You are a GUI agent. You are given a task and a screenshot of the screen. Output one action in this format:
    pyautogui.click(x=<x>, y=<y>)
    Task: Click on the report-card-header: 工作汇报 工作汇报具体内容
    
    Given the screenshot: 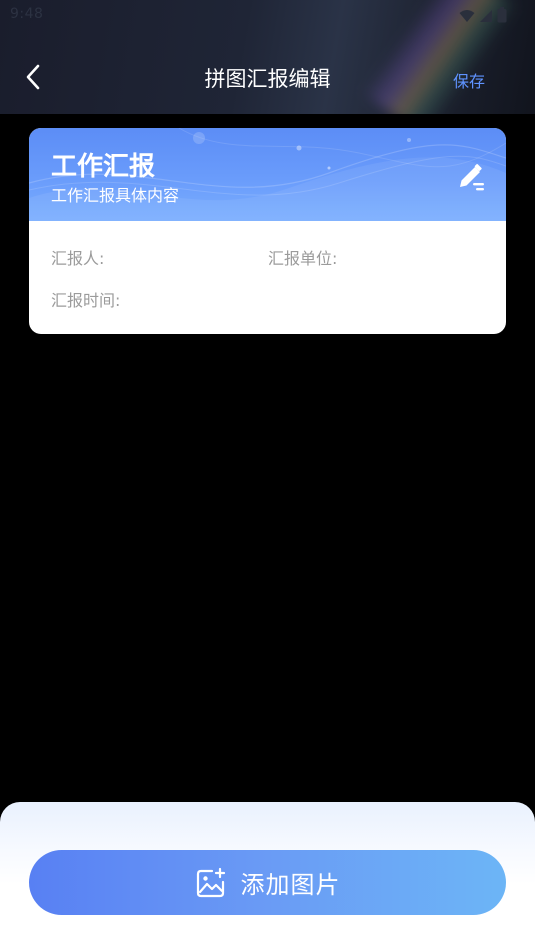 What is the action you would take?
    pyautogui.click(x=267, y=174)
    